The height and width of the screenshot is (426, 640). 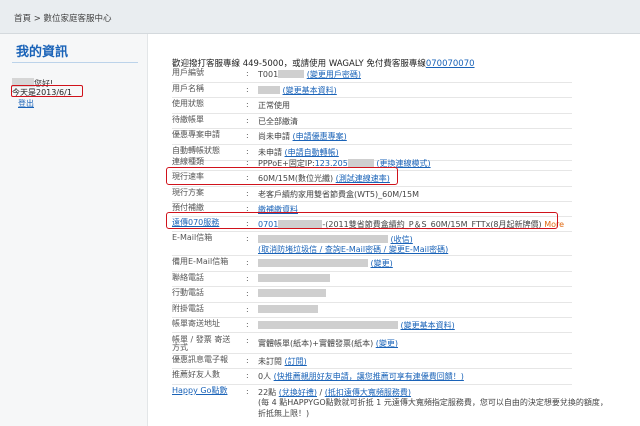 What do you see at coordinates (42, 52) in the screenshot?
I see `sidebar-title: 我的資訊` at bounding box center [42, 52].